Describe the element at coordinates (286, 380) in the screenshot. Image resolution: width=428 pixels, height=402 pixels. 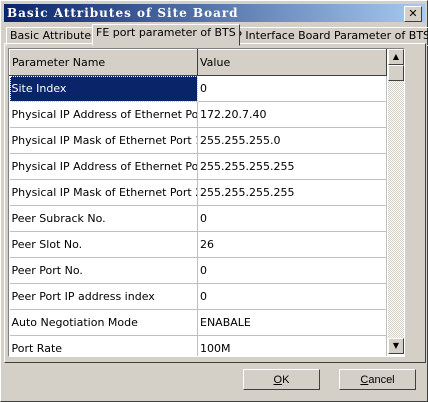
I see `ok-label: K` at that location.